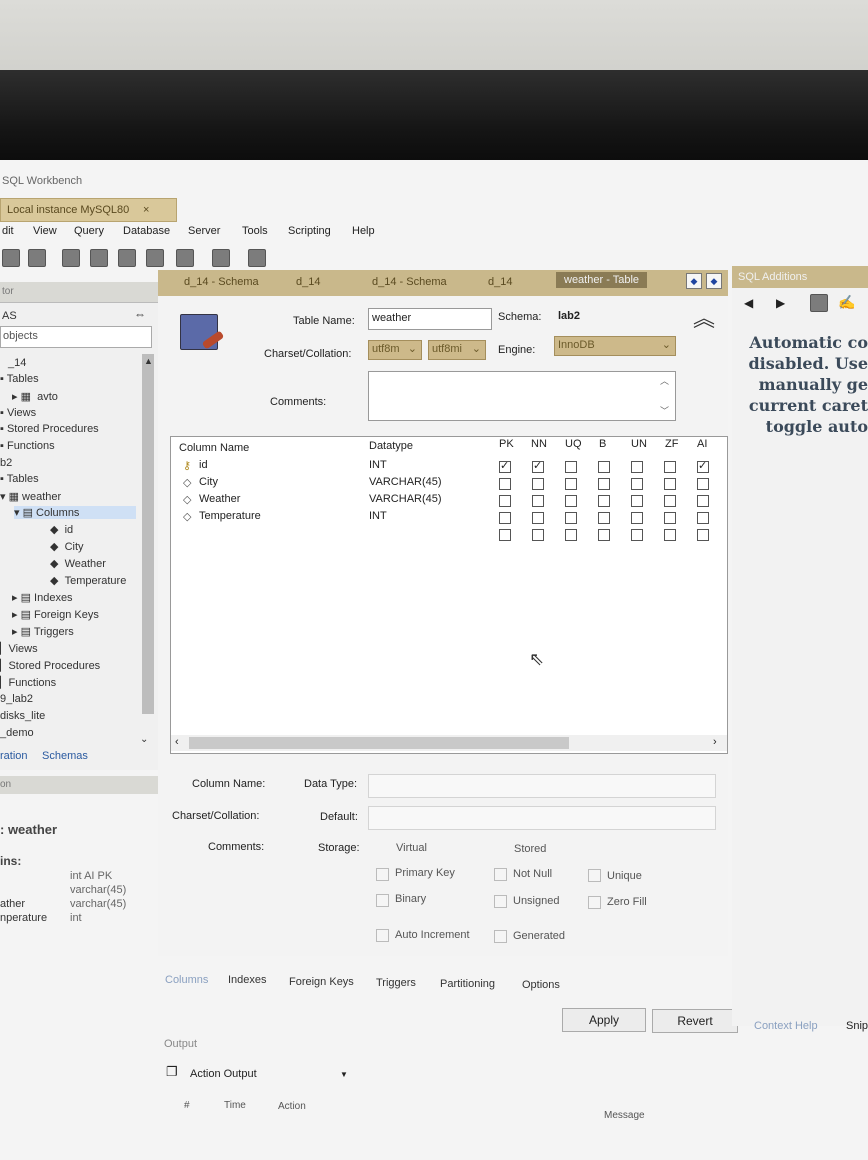 This screenshot has height=1160, width=868. I want to click on menu-tools: Tools, so click(255, 231).